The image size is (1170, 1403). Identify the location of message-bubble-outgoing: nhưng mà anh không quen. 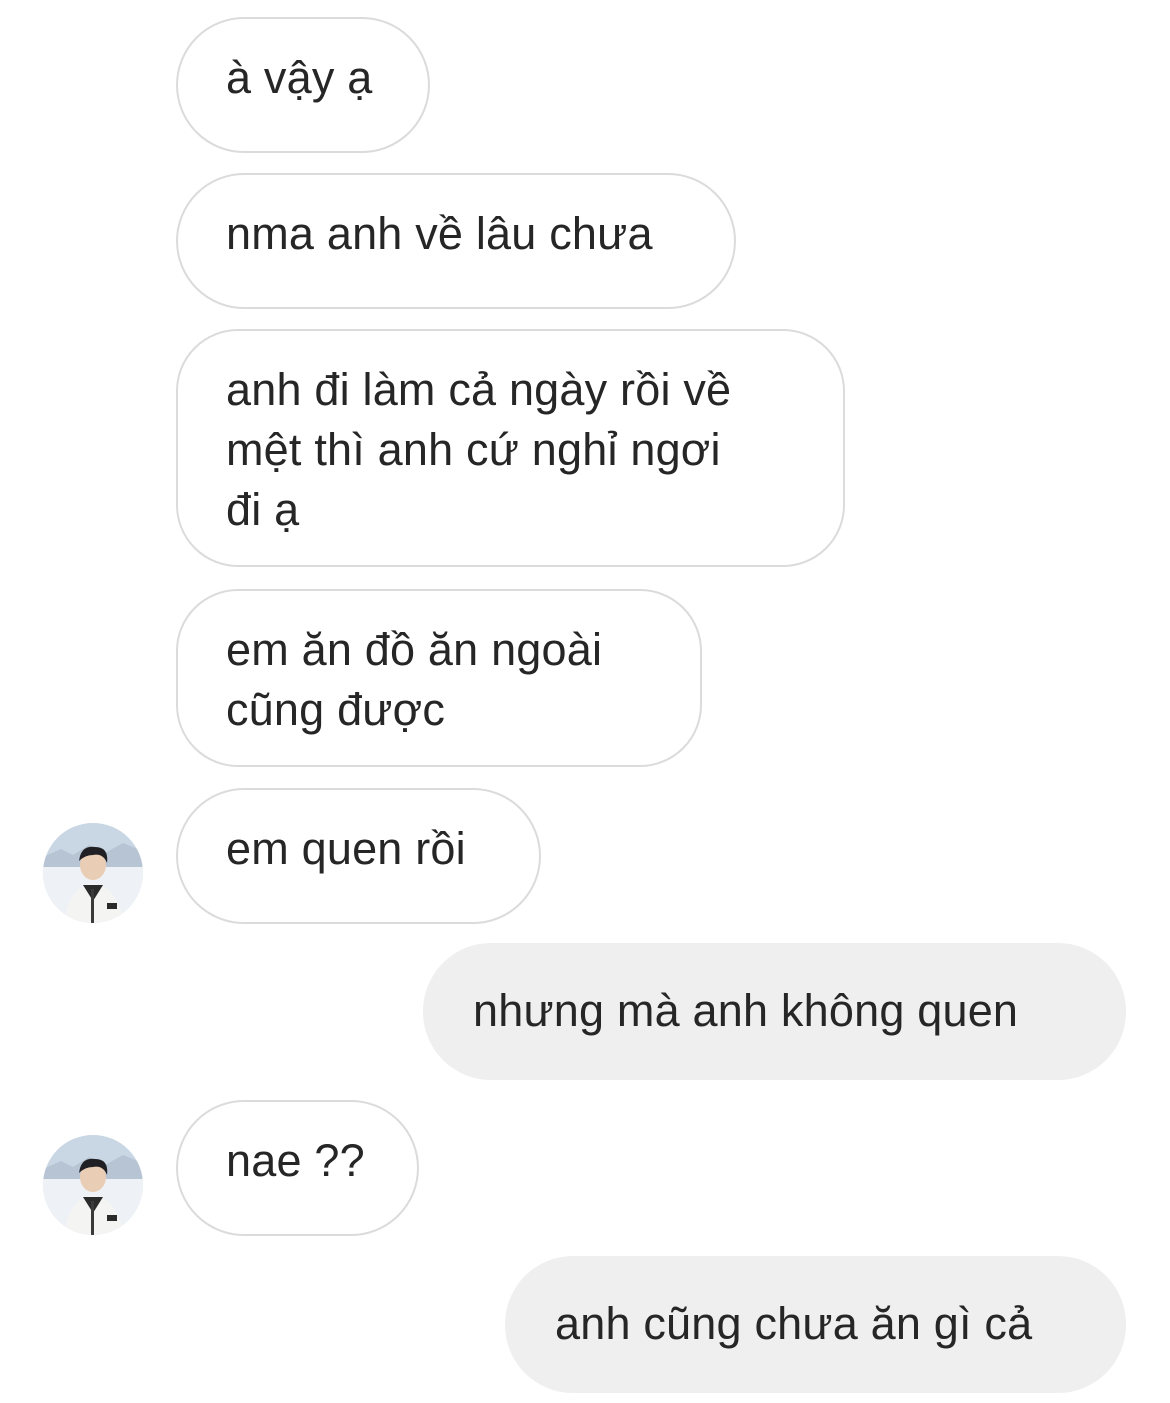
(774, 1011).